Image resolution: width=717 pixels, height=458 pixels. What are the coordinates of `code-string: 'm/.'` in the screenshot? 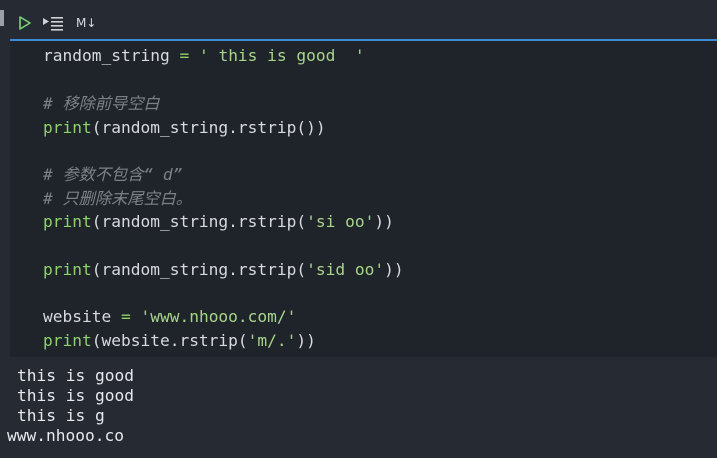 It's located at (272, 340).